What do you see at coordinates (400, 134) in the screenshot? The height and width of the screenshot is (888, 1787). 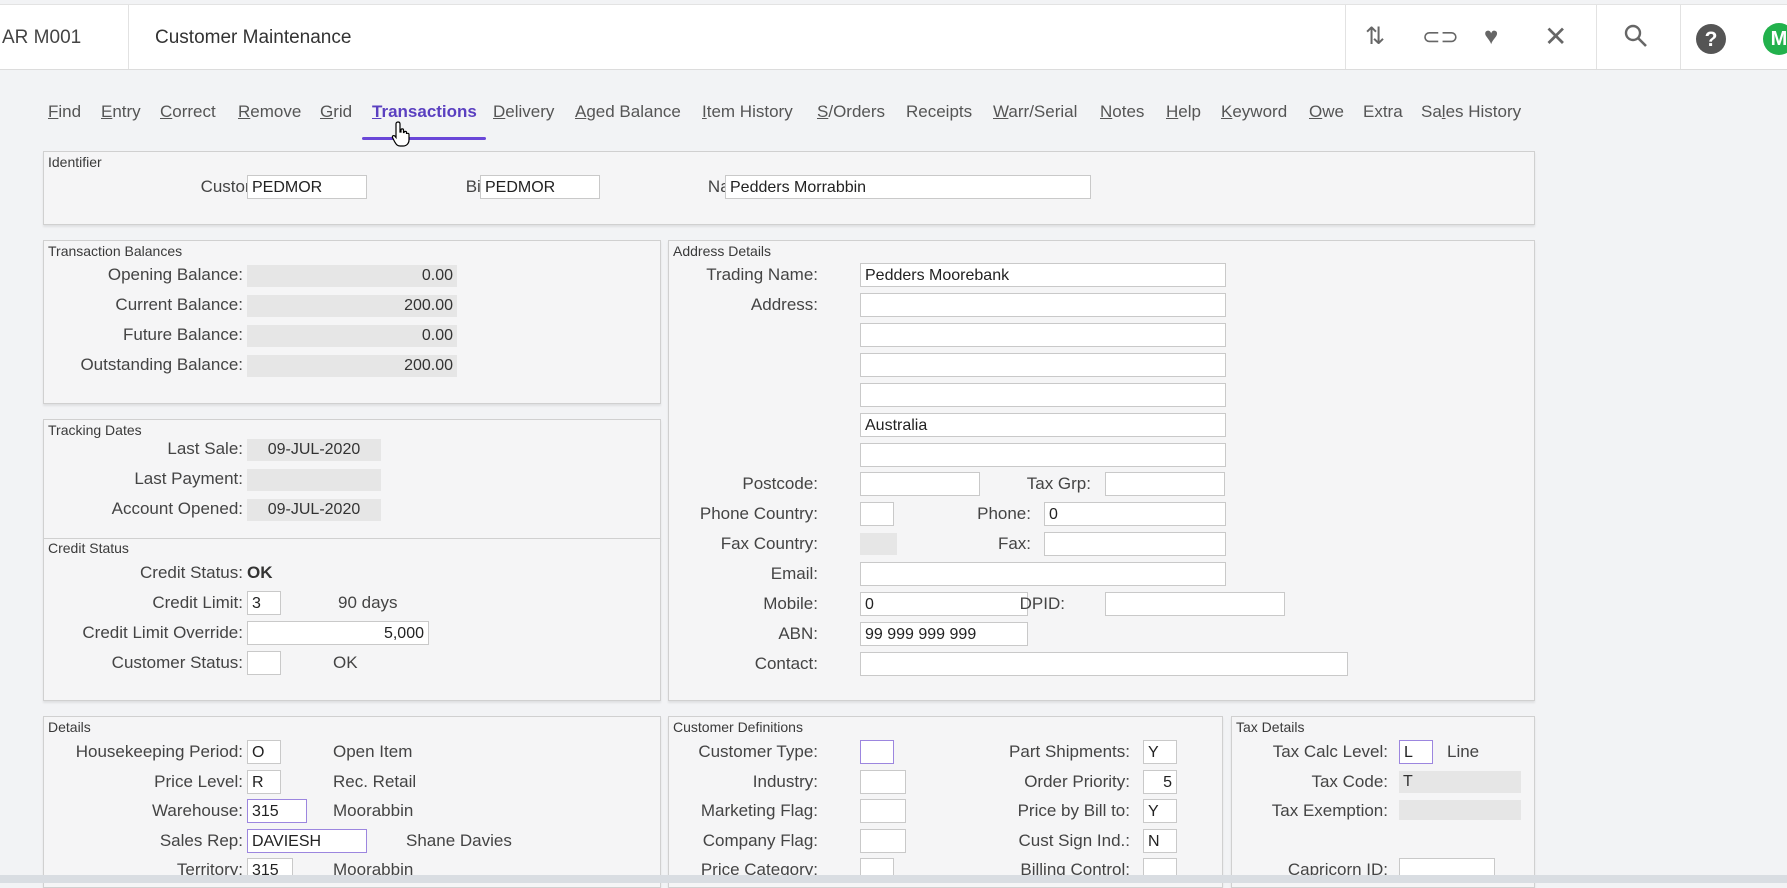 I see `hand-cursor-icon` at bounding box center [400, 134].